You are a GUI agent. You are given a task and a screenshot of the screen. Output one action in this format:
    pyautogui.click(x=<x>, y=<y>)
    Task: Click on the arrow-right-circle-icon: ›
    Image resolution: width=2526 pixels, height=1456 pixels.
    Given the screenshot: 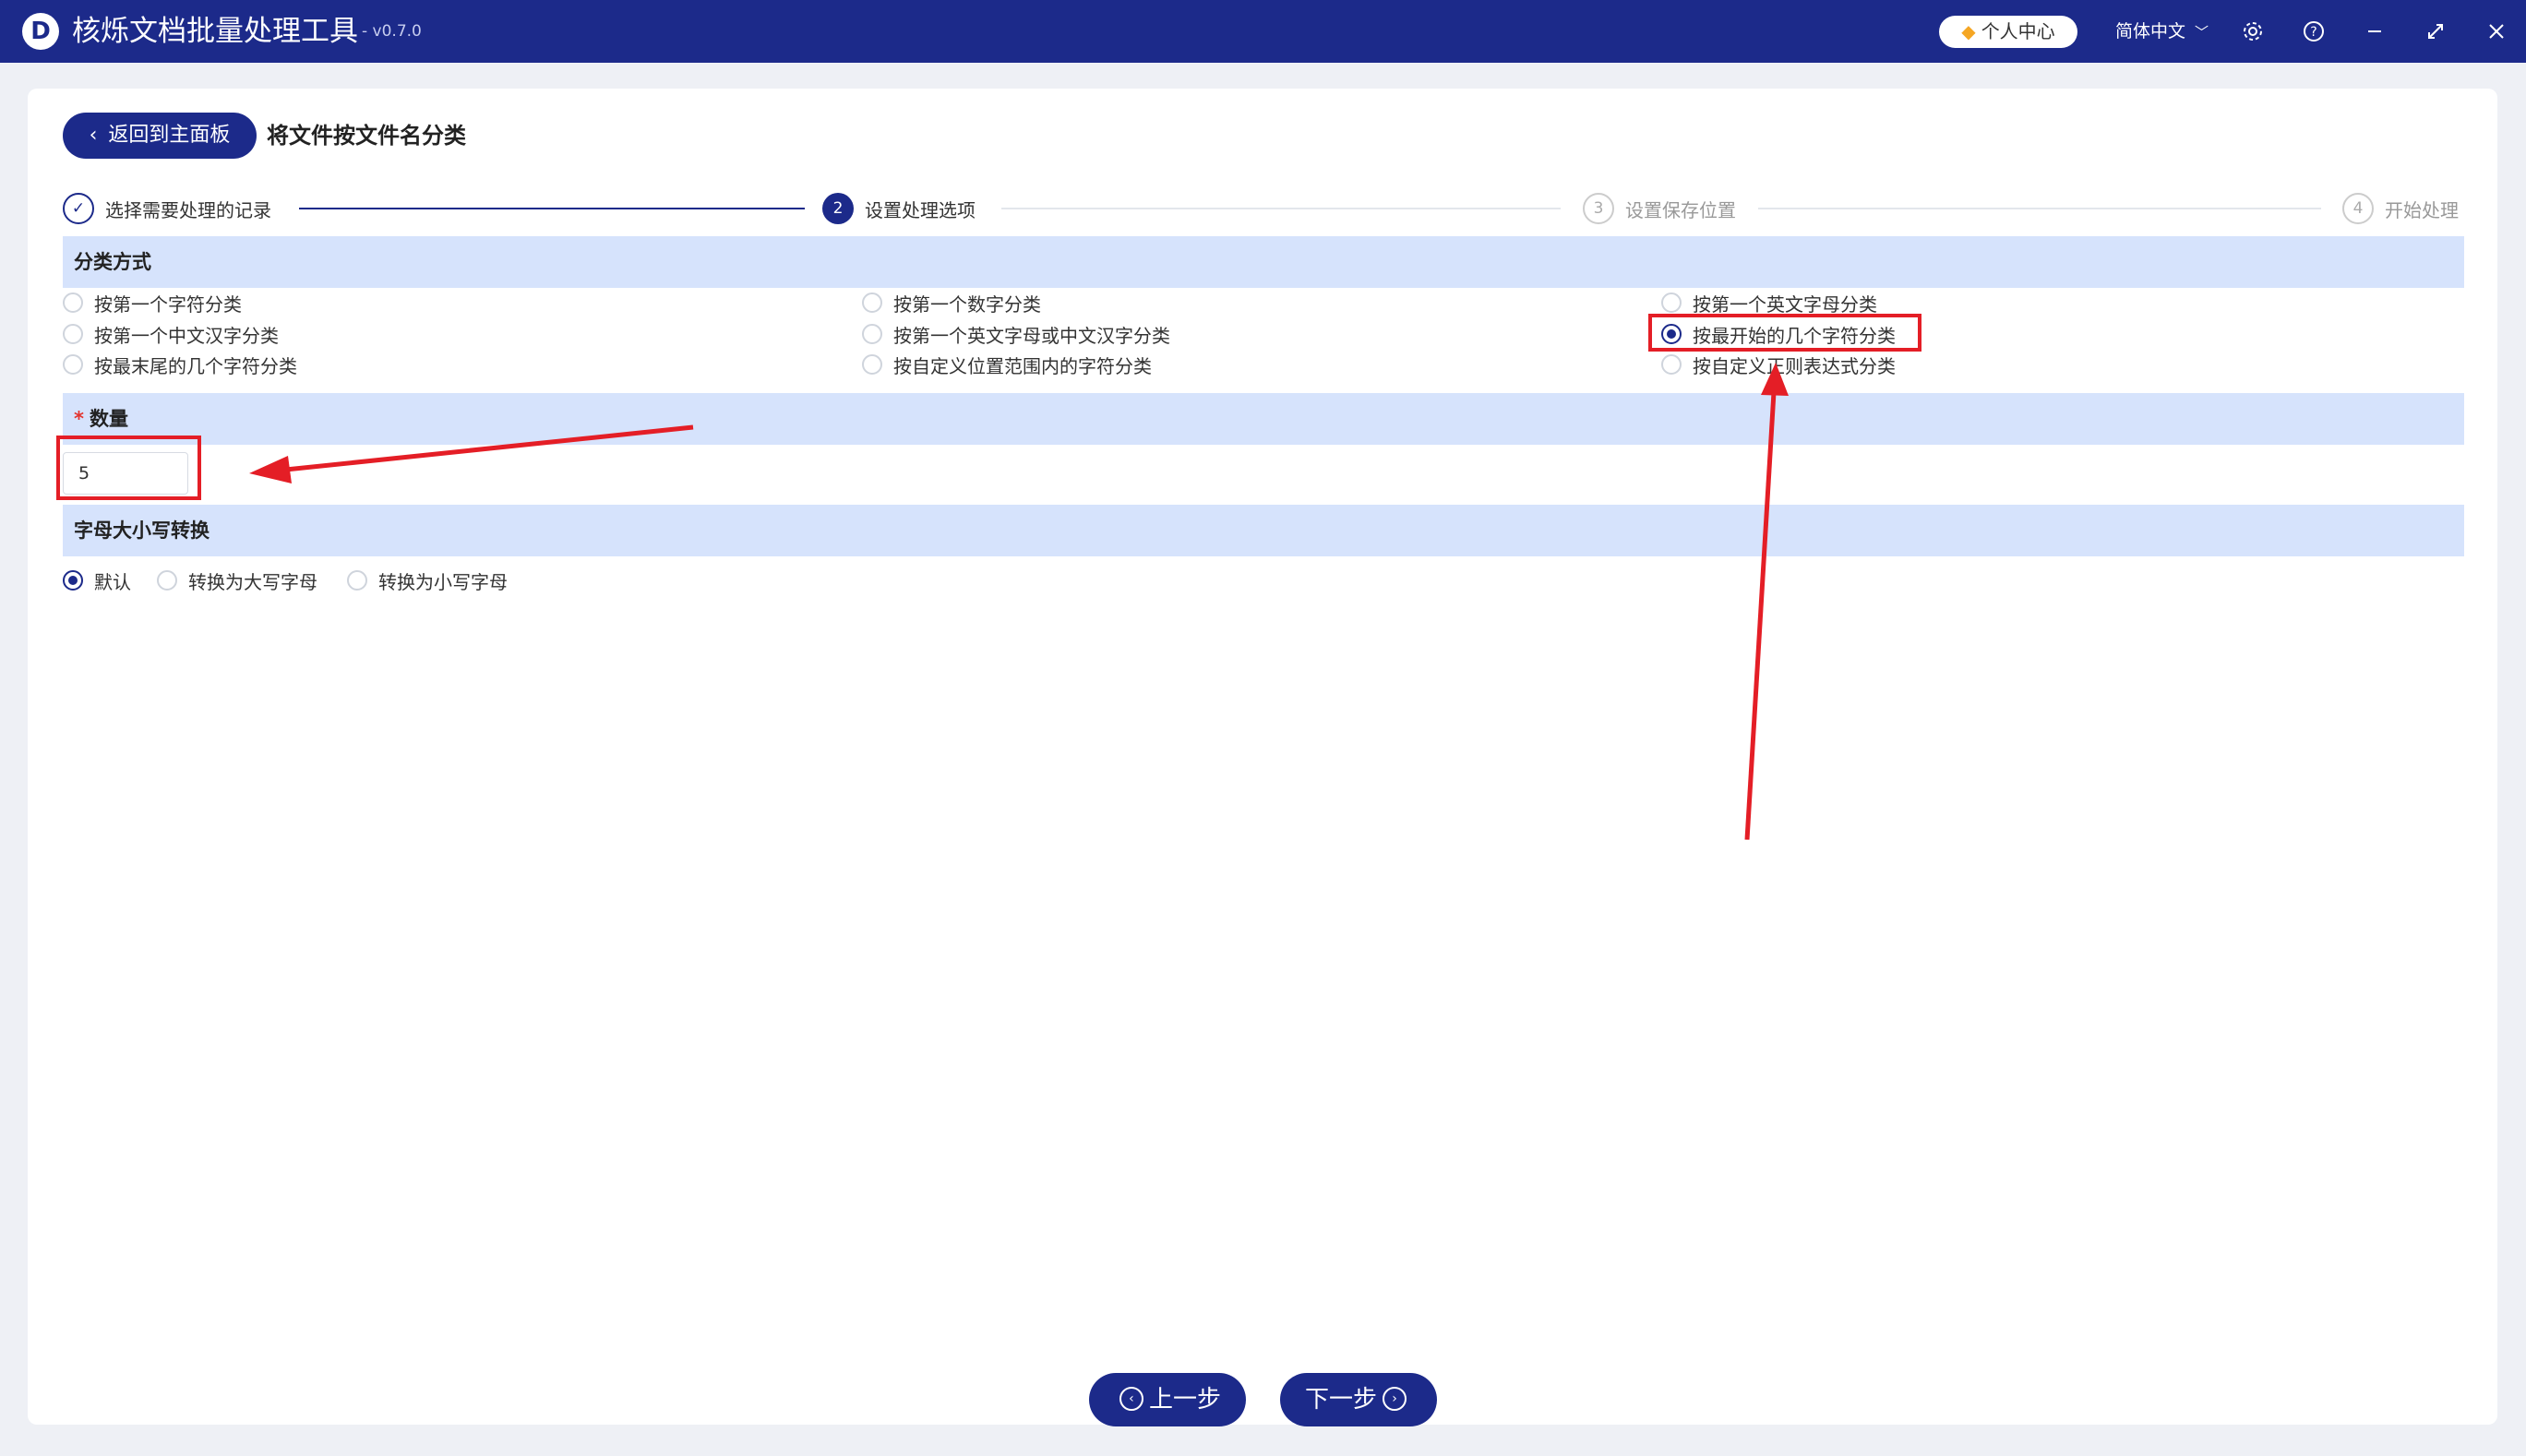 What is the action you would take?
    pyautogui.click(x=1395, y=1398)
    